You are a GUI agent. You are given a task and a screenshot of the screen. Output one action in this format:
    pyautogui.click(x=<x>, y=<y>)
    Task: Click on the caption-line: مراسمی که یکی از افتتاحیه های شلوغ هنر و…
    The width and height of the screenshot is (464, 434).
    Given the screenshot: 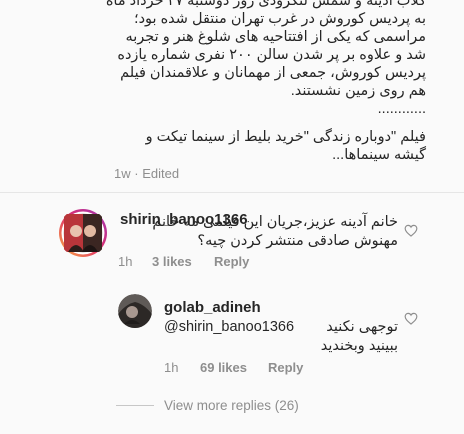 What is the action you would take?
    pyautogui.click(x=276, y=37)
    